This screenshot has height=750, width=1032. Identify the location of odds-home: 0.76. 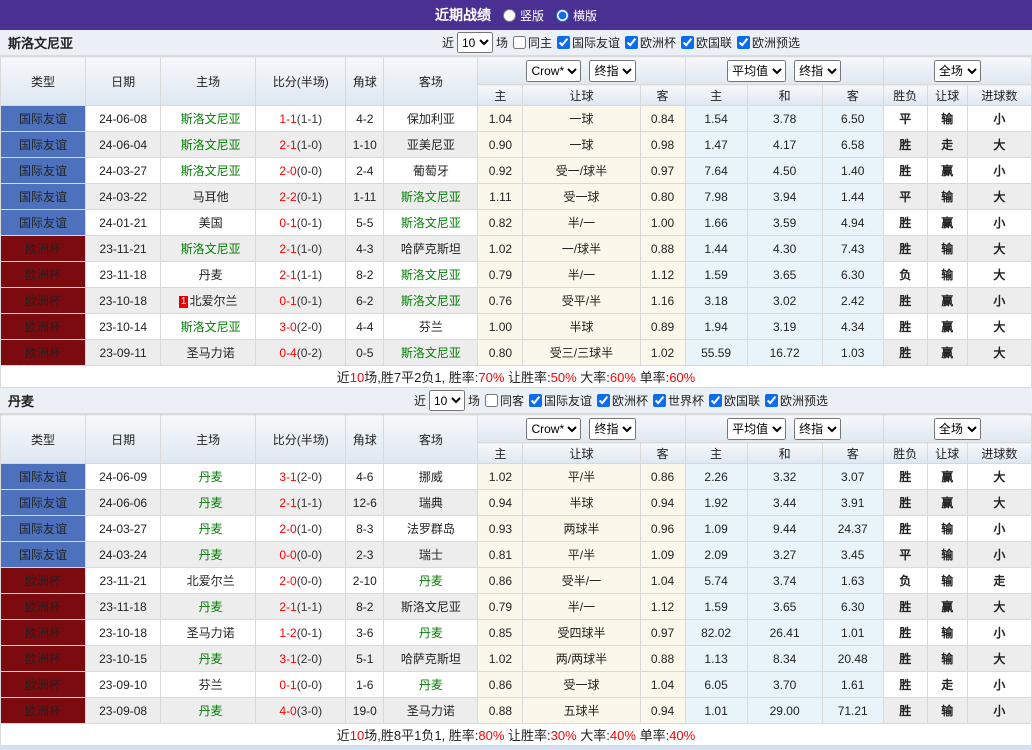
(500, 300).